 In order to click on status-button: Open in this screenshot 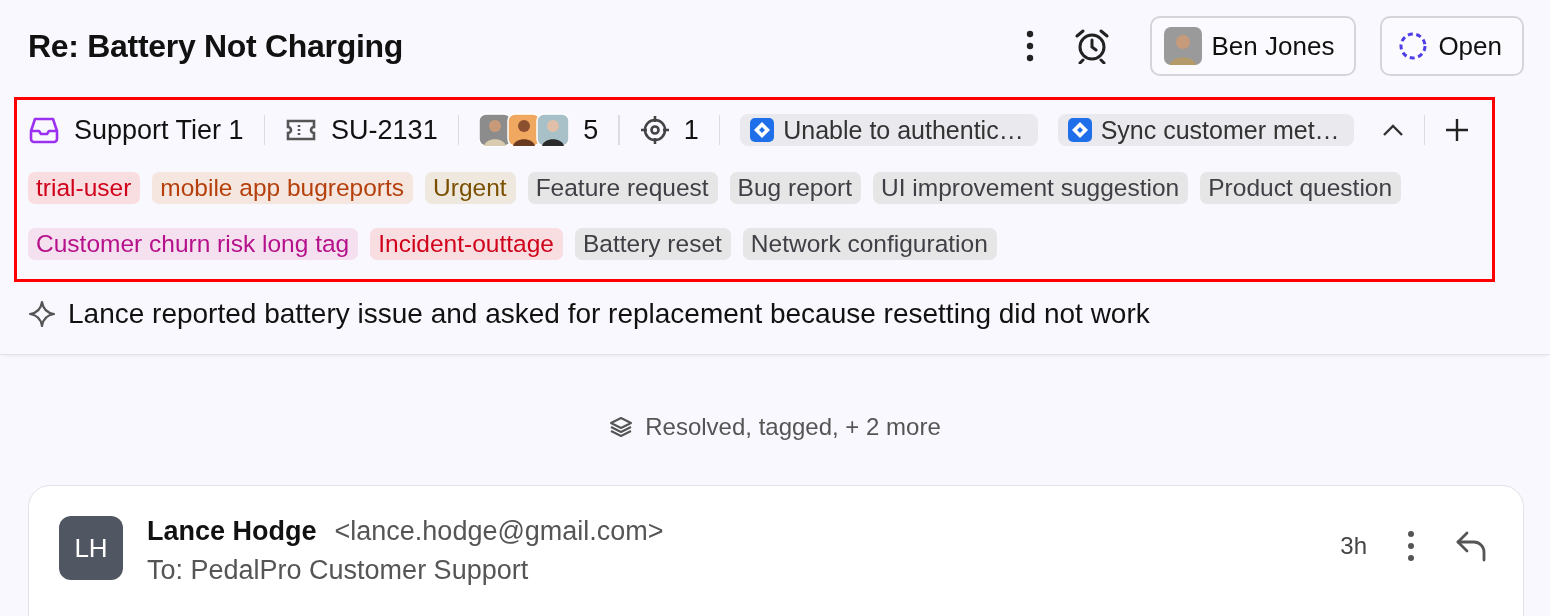, I will do `click(1452, 46)`.